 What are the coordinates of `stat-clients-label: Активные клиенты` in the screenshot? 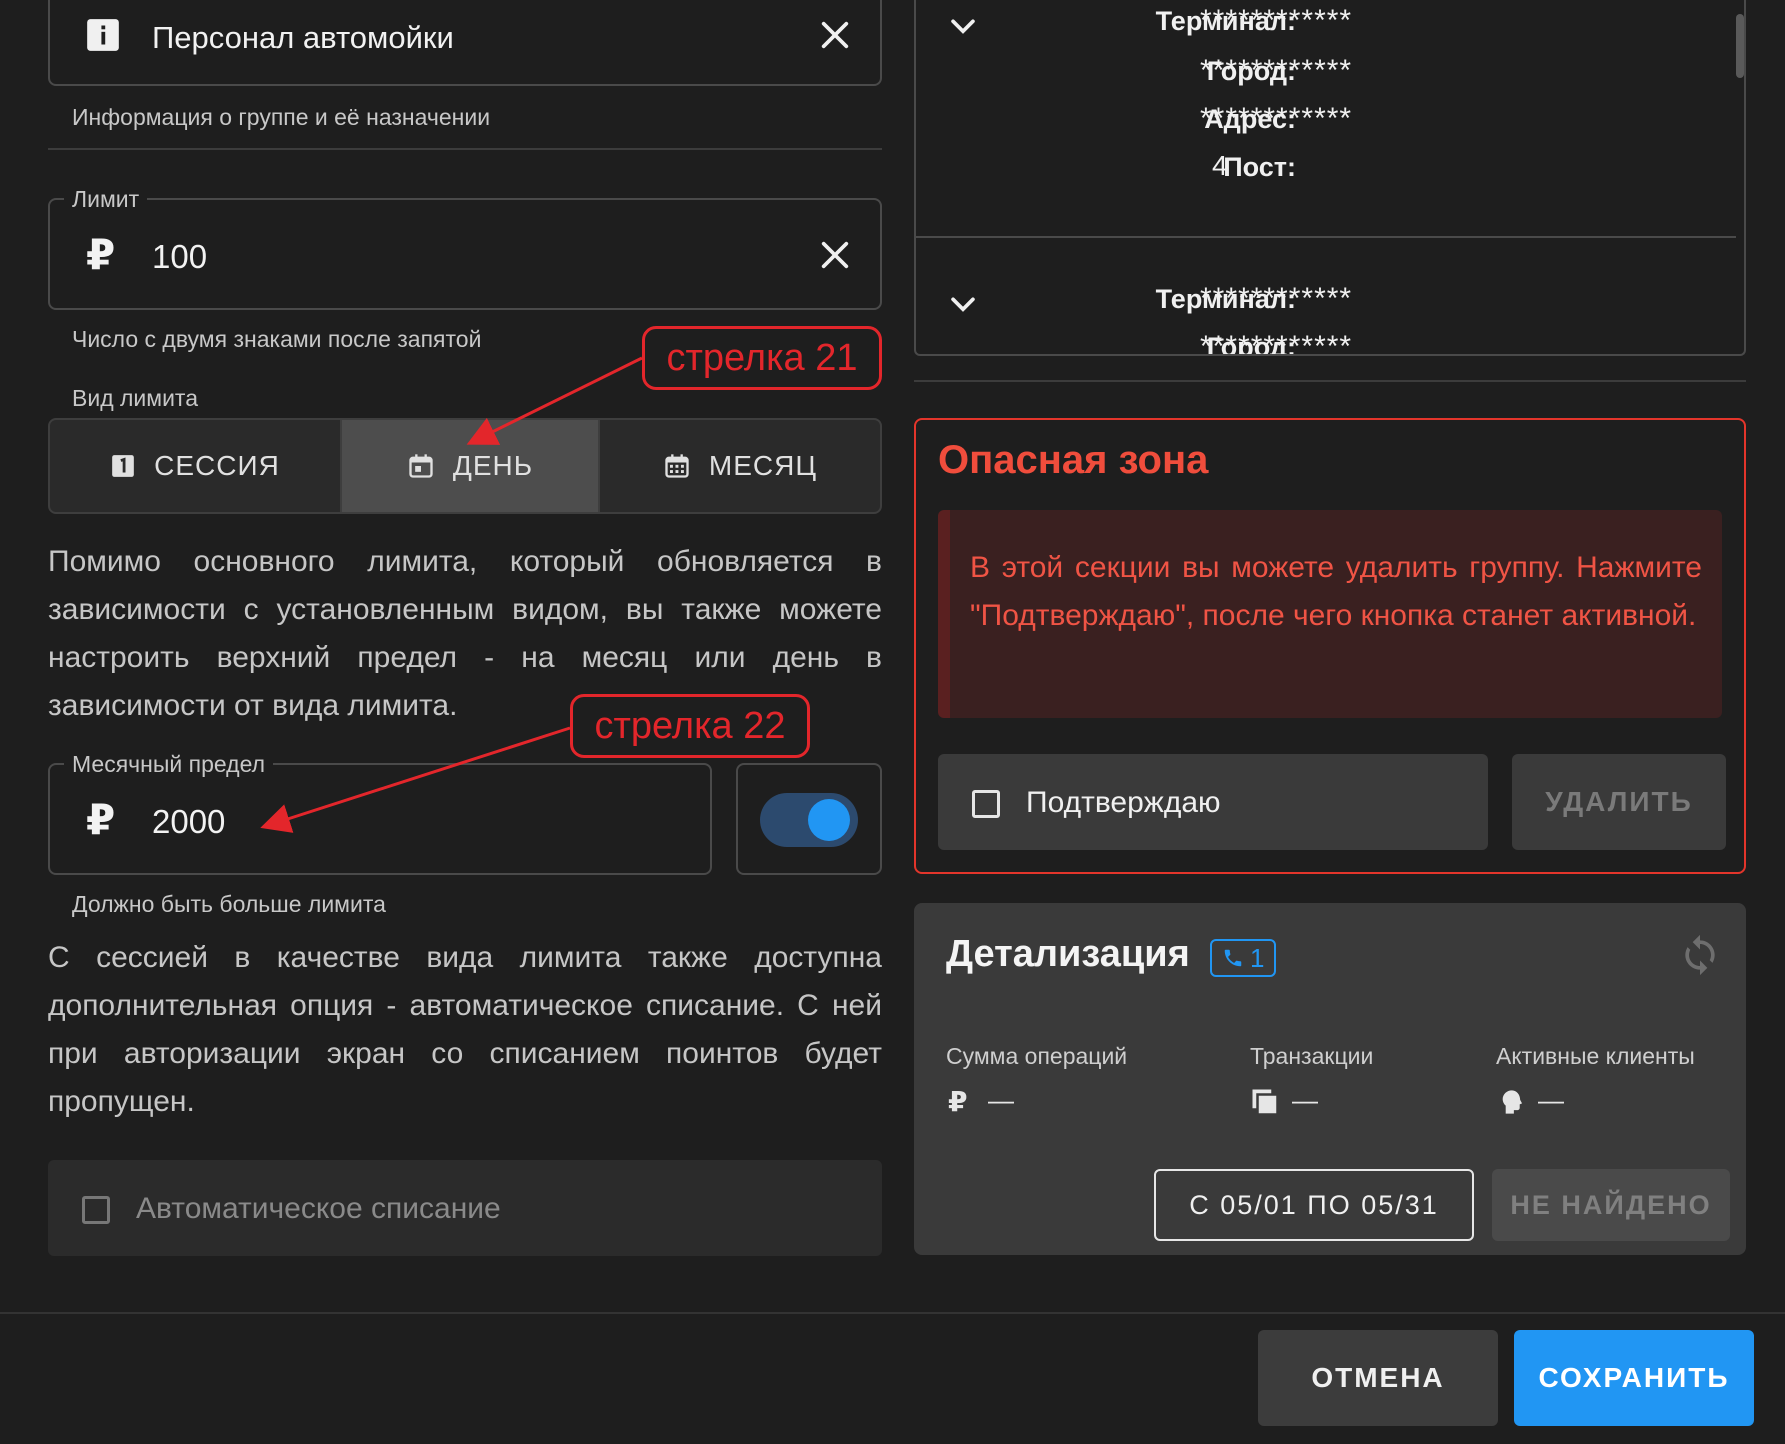 It's located at (1595, 1056).